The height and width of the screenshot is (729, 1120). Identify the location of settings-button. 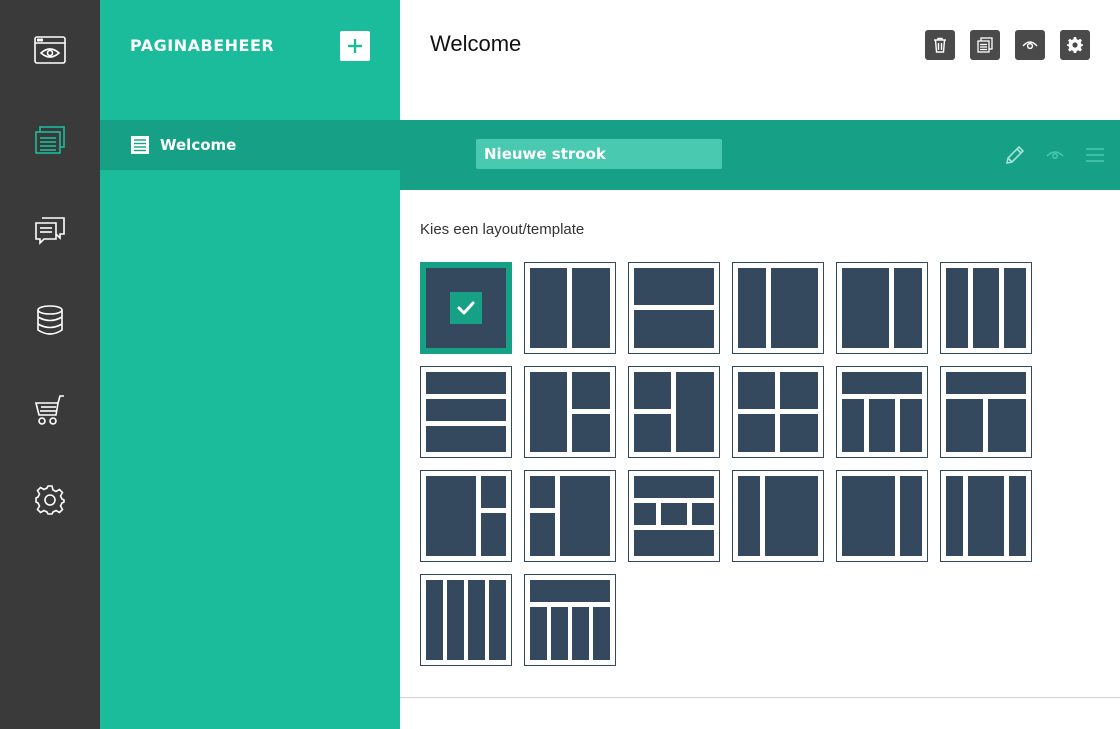
(1075, 45).